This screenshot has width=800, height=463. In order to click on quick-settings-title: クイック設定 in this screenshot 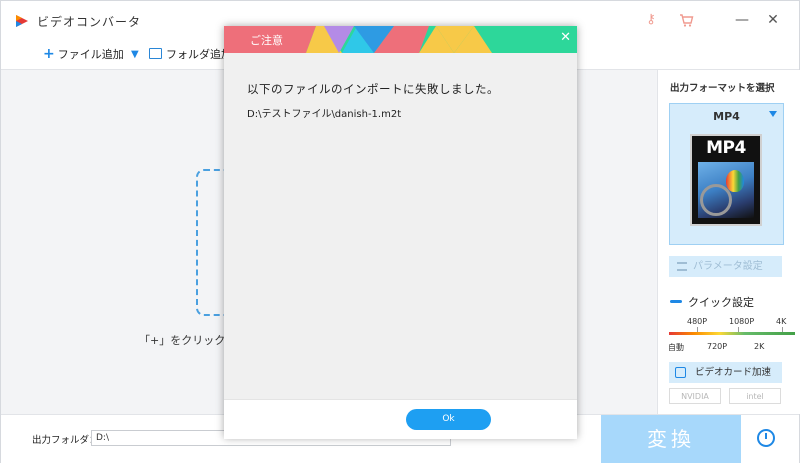, I will do `click(712, 302)`.